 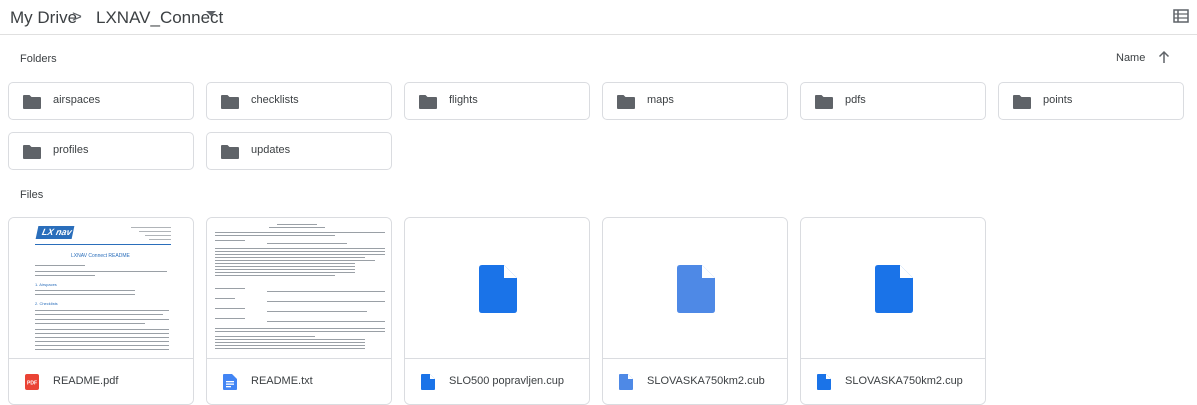 I want to click on file-info-bar: SLO500 popravljen.cup, so click(x=497, y=381).